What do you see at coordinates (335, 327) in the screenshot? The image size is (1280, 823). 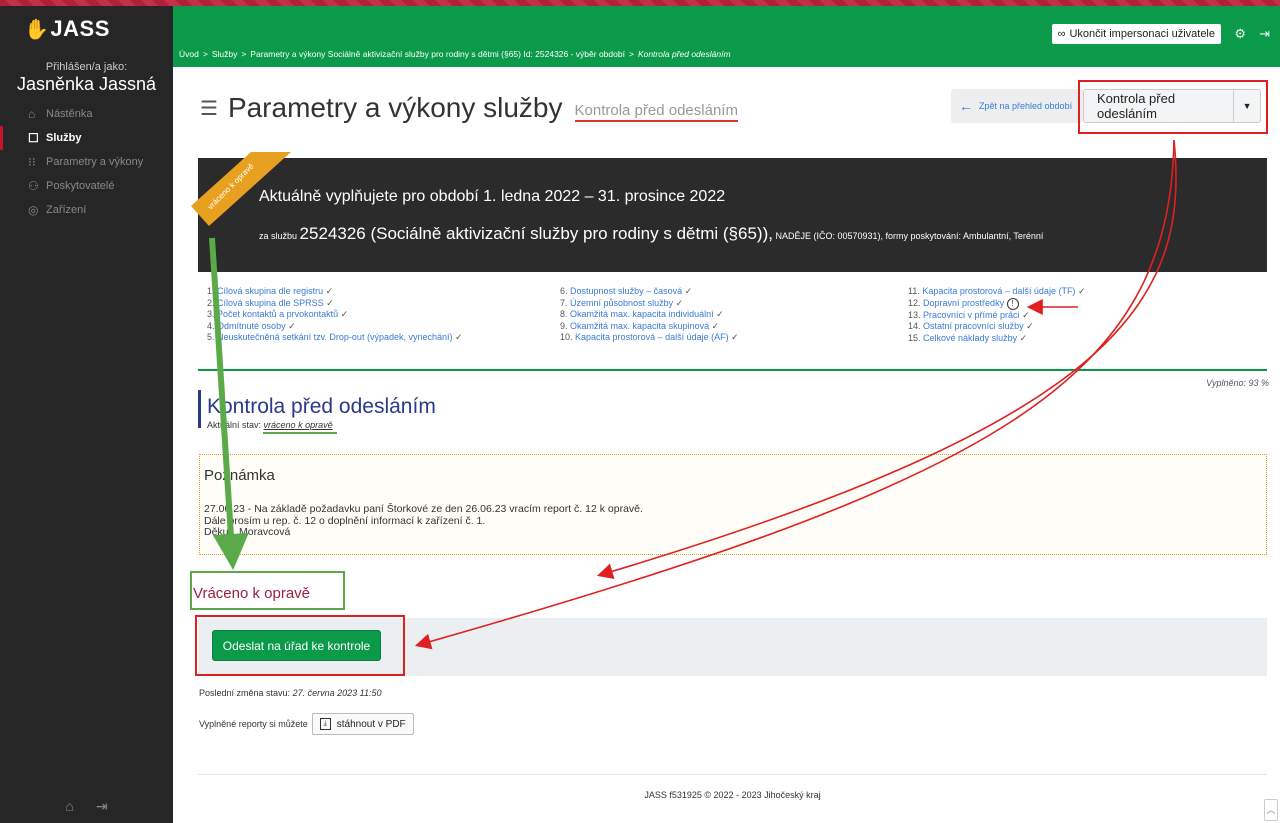 I see `list-item: 4. Odmítnuté osoby ✓` at bounding box center [335, 327].